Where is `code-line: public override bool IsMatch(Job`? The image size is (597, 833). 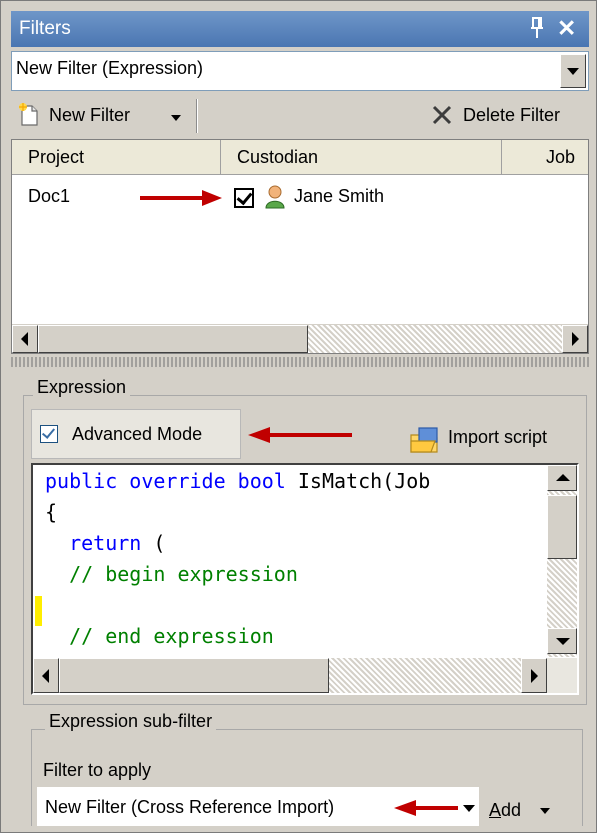 code-line: public override bool IsMatch(Job is located at coordinates (237, 481).